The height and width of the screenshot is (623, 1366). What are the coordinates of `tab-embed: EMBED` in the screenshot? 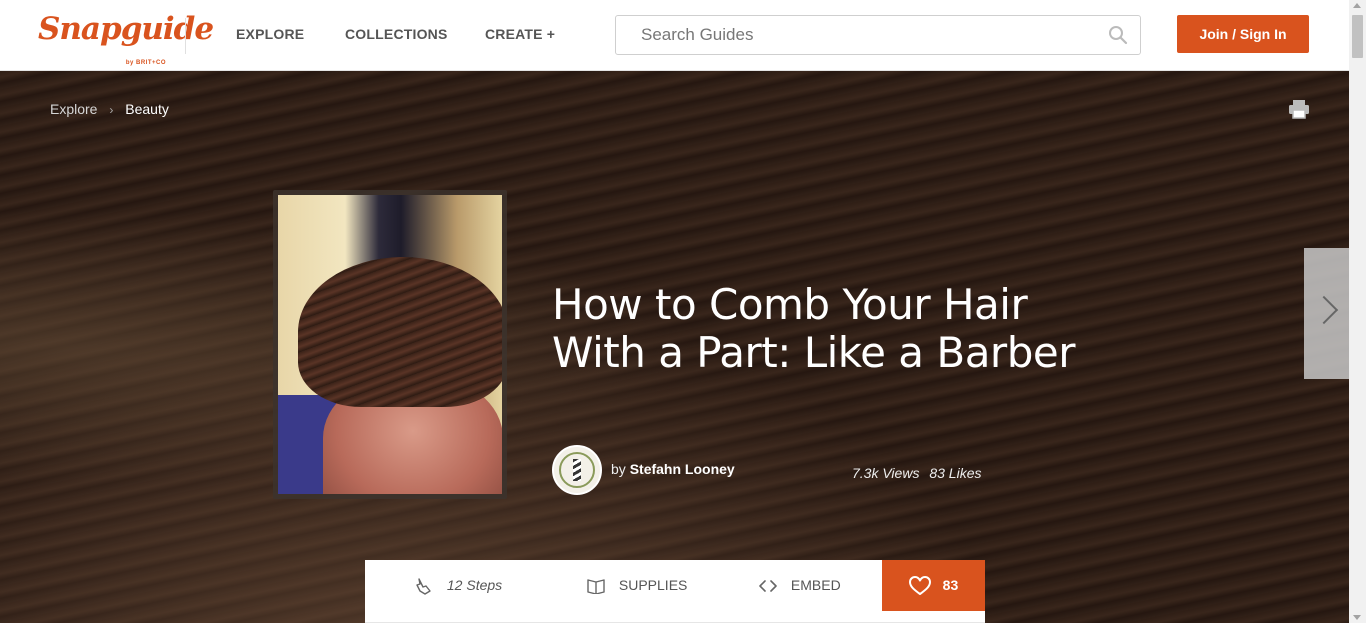 It's located at (800, 585).